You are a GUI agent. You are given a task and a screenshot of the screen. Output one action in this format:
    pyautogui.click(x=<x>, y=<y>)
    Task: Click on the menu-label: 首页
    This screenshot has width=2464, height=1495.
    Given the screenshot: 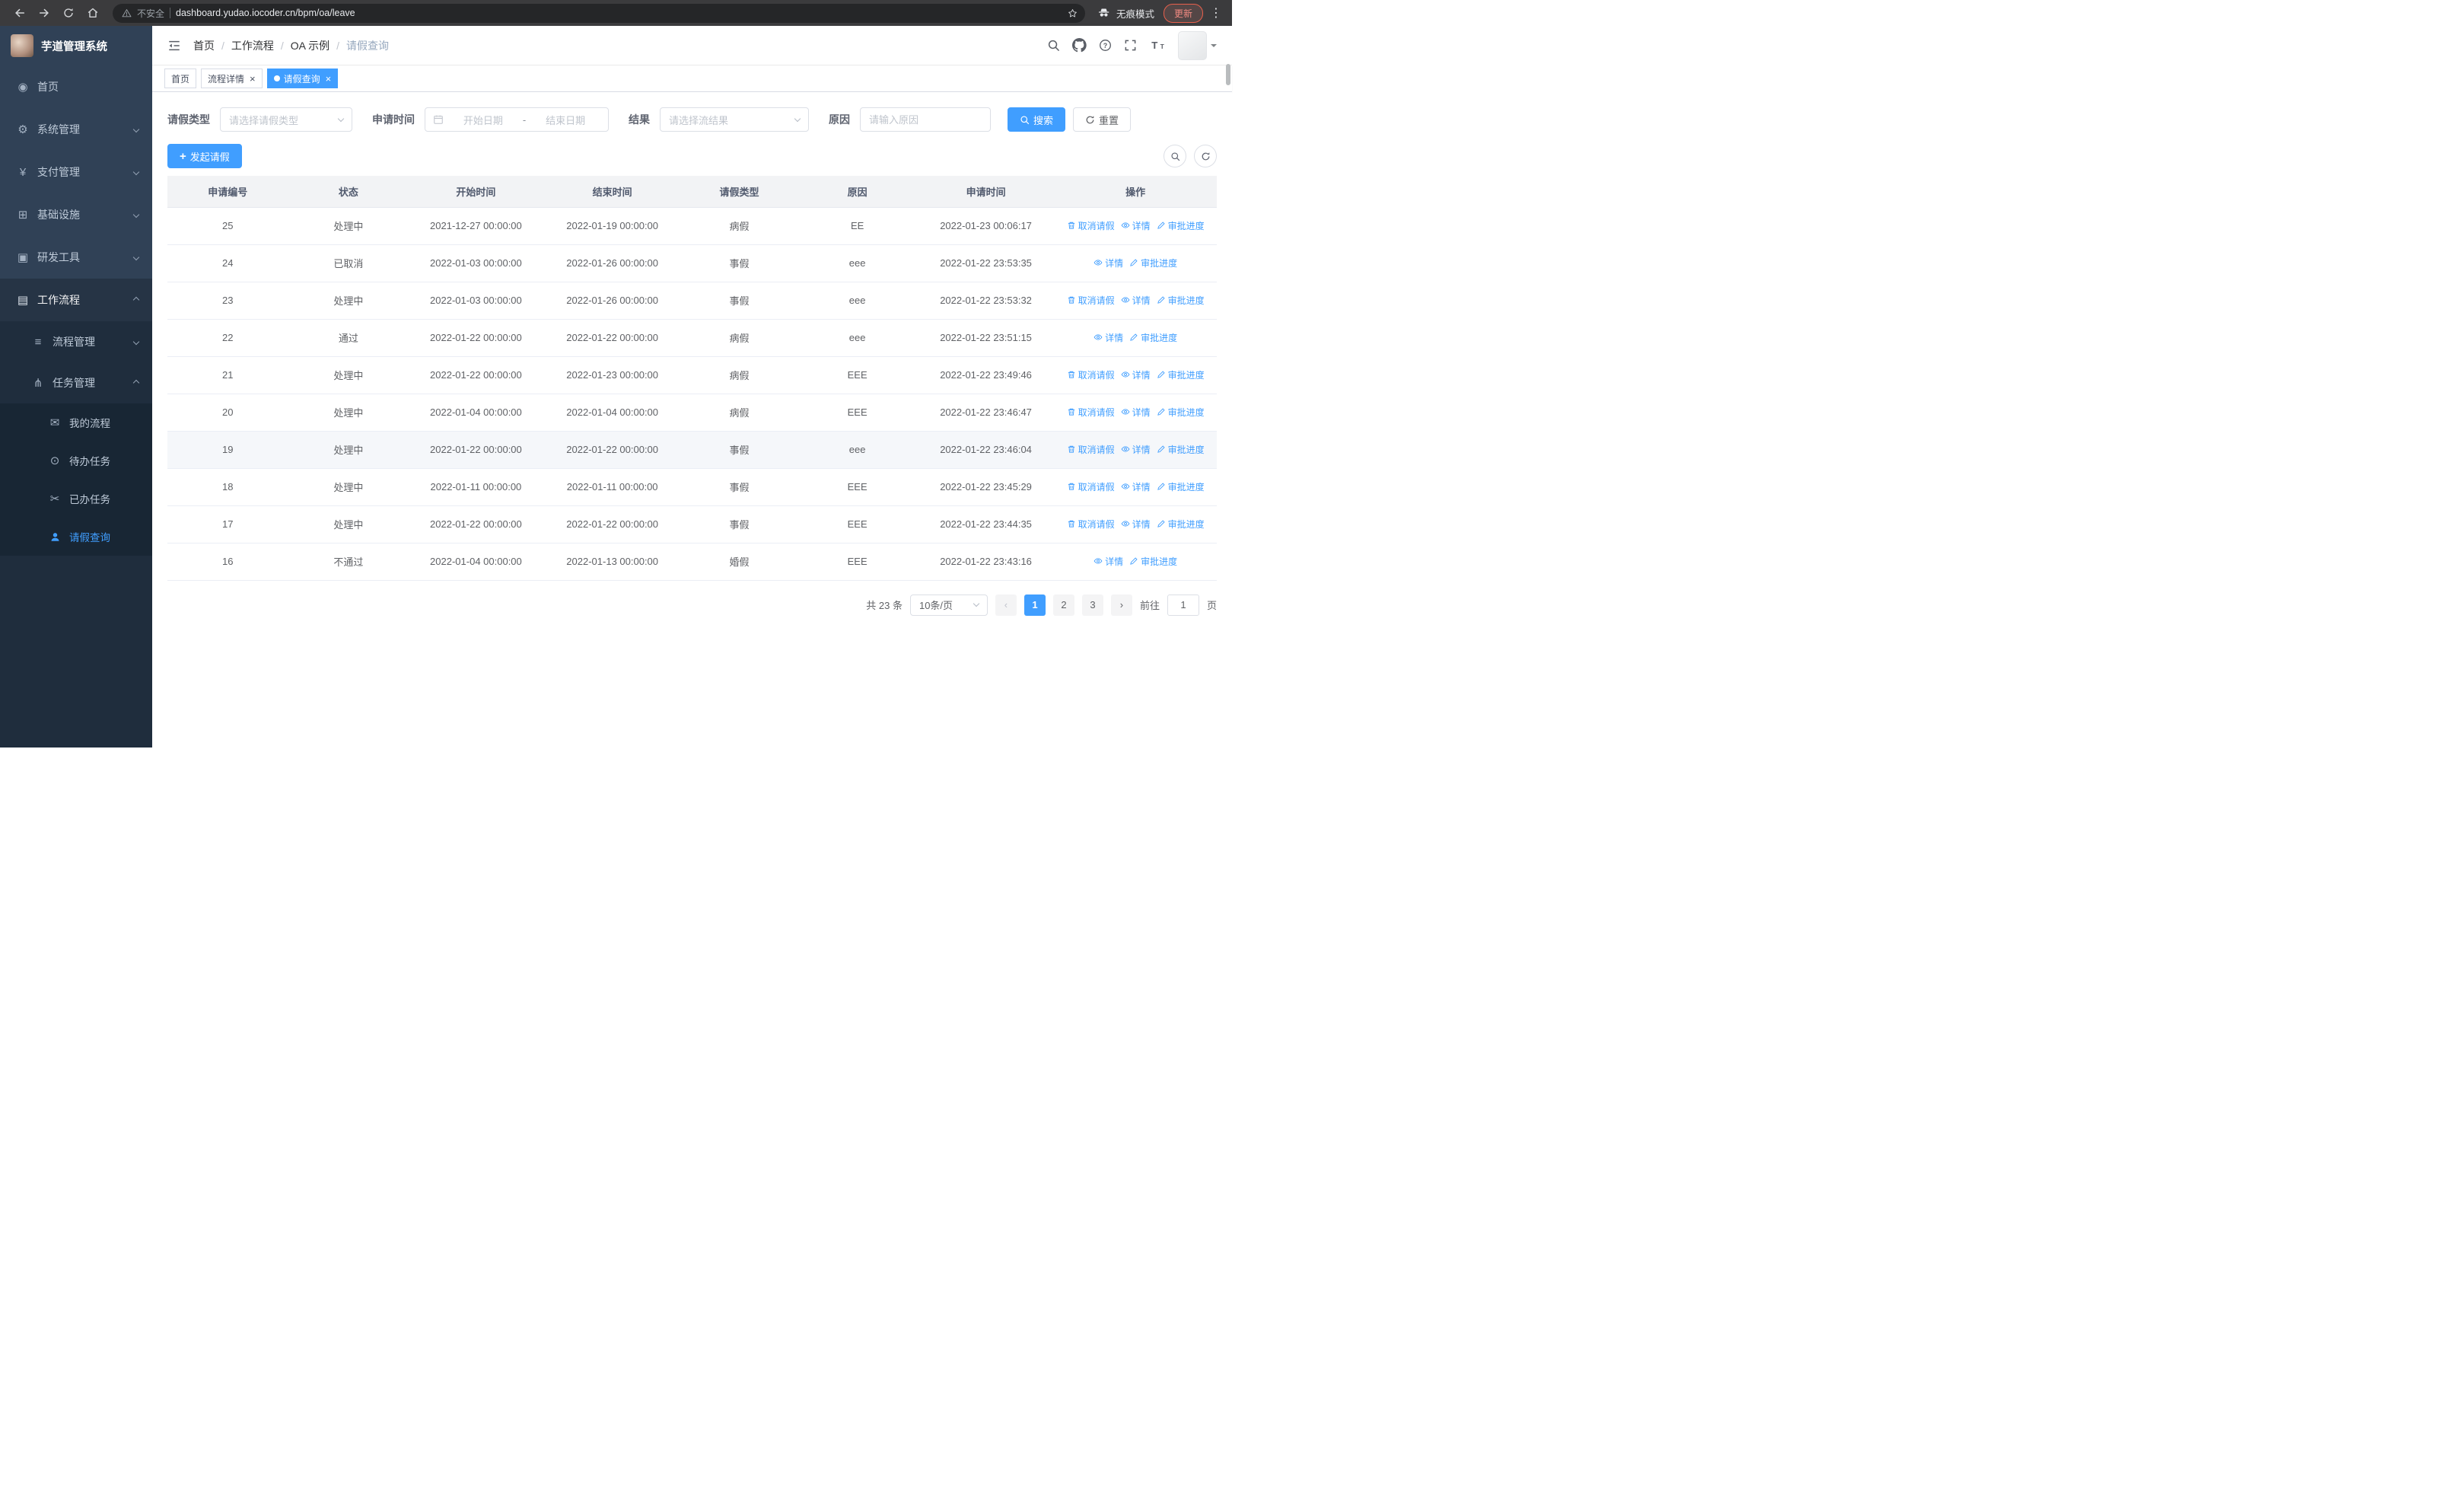 What is the action you would take?
    pyautogui.click(x=48, y=87)
    